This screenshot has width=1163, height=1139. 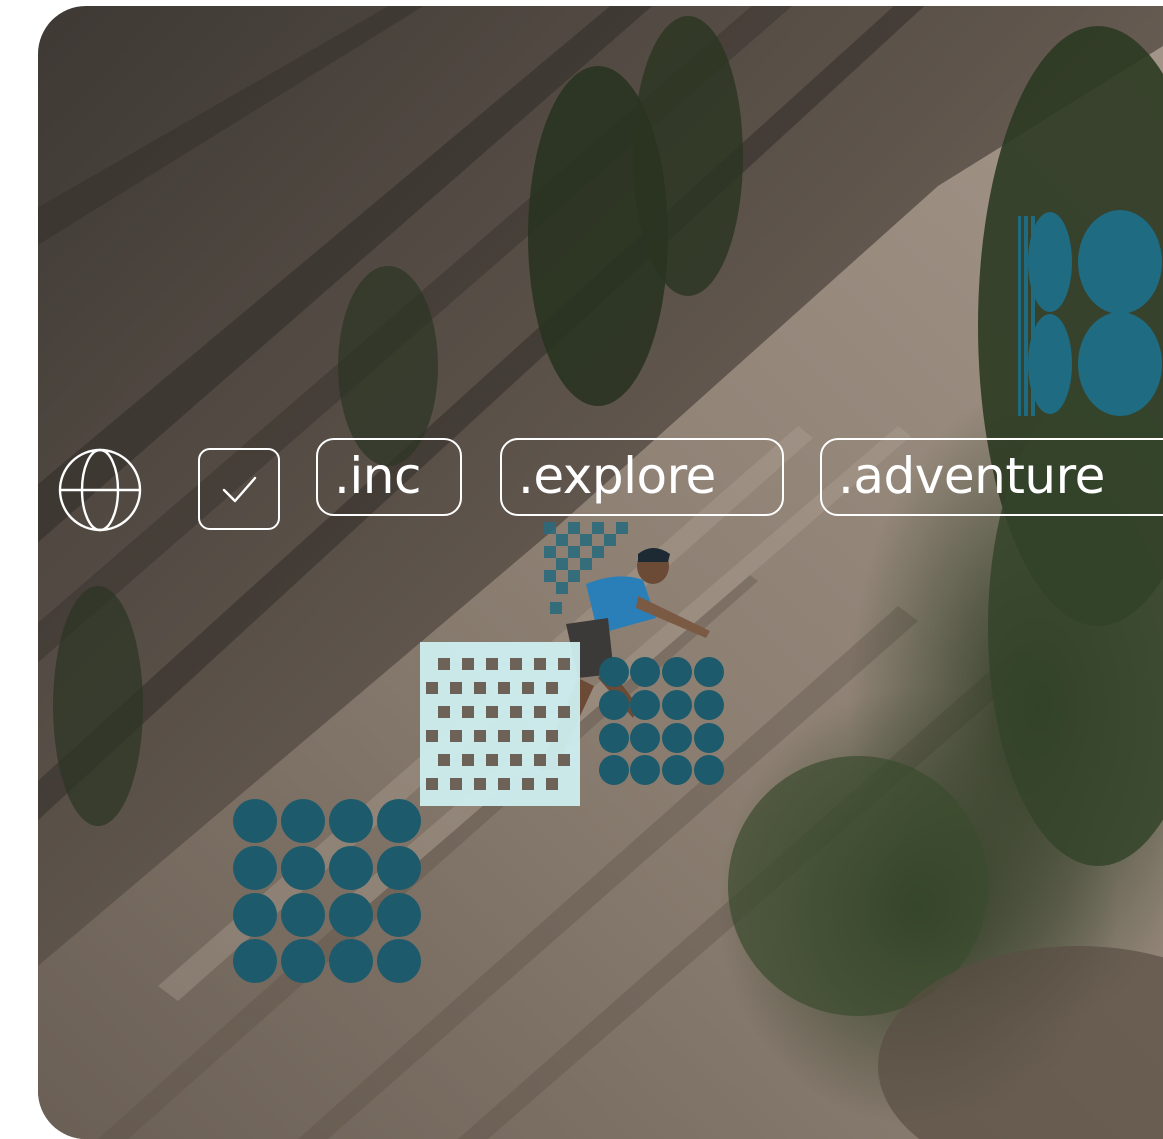 I want to click on tag-adventure: .adventure, so click(x=991, y=477).